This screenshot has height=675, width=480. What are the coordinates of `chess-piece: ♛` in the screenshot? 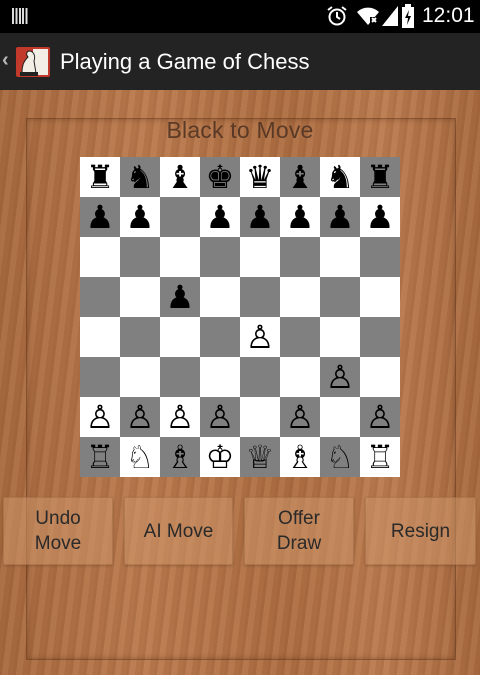 It's located at (260, 177).